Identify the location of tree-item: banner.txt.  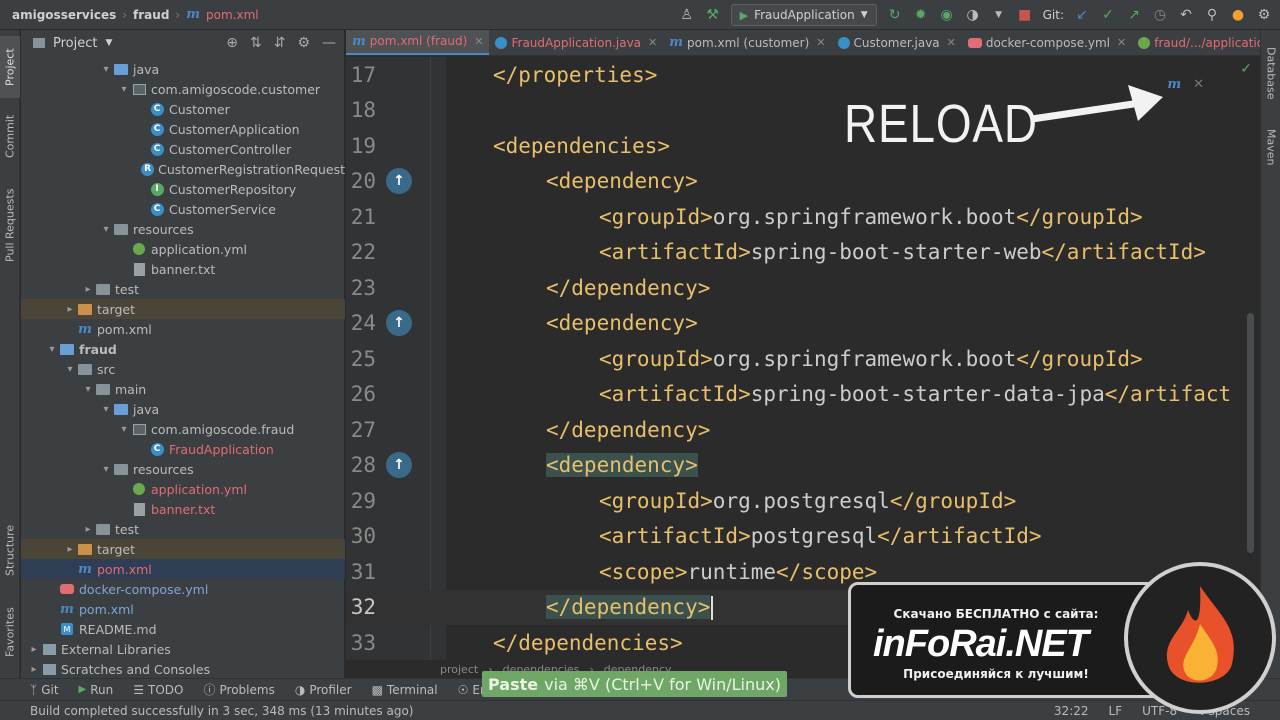
(183, 509).